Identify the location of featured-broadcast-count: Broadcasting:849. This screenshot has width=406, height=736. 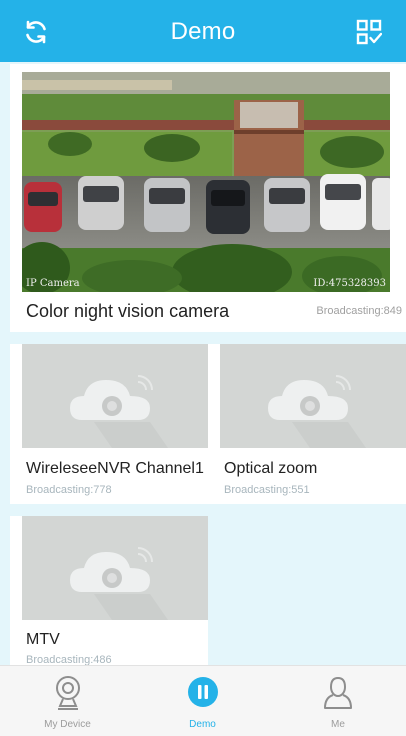
(359, 311).